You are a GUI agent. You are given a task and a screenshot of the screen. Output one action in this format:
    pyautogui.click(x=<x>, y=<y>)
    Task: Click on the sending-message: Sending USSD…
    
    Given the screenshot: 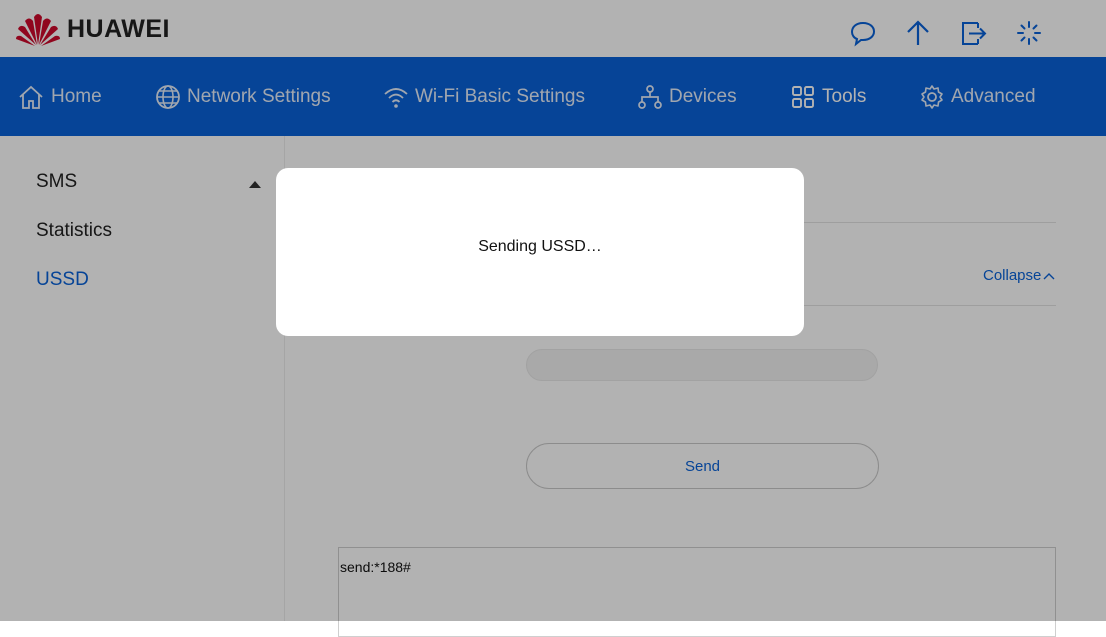 What is the action you would take?
    pyautogui.click(x=540, y=246)
    